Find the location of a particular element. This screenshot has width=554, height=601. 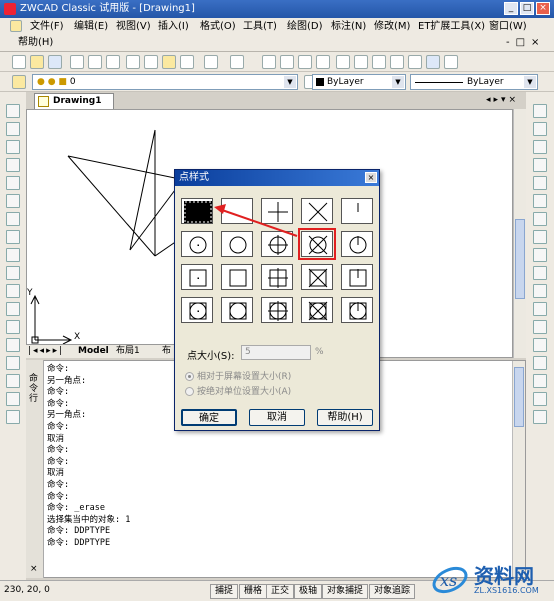

watermark-url: ZL.XS1616.COM is located at coordinates (506, 590).